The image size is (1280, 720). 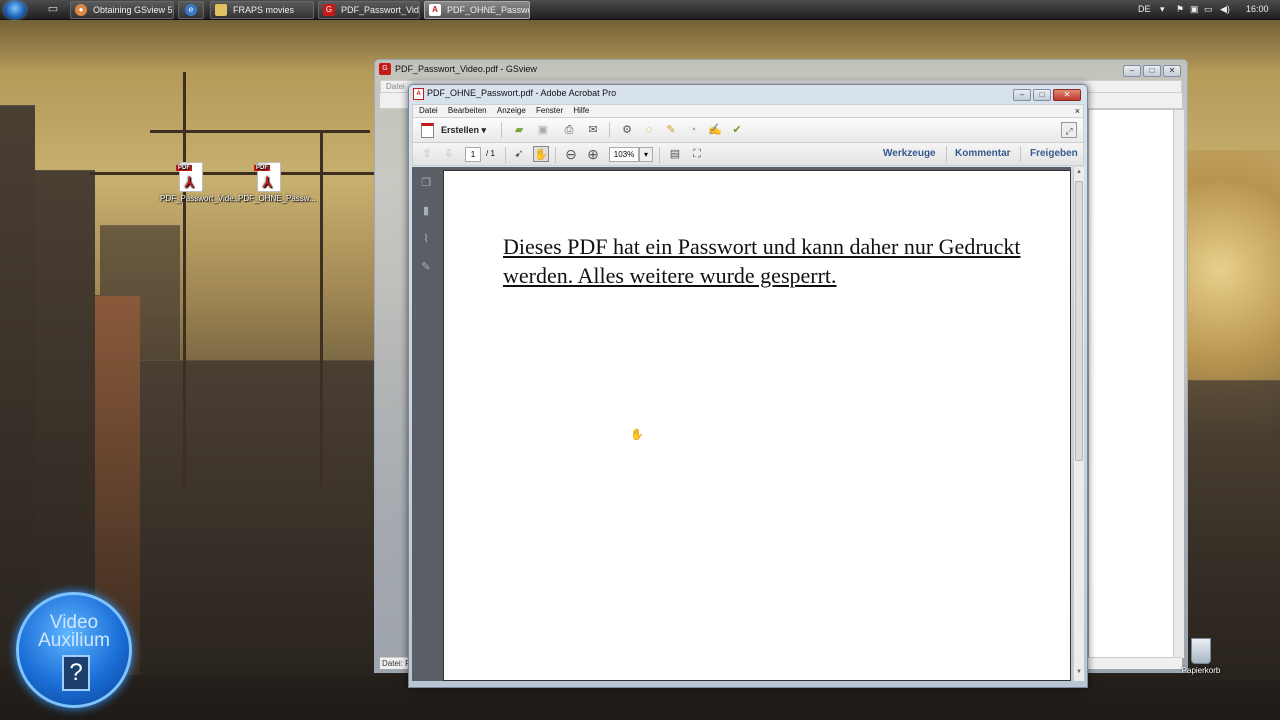 I want to click on gsview-titlebar: G PDF_Passwort_Video.pdf - GSview – □ ✕, so click(x=781, y=69).